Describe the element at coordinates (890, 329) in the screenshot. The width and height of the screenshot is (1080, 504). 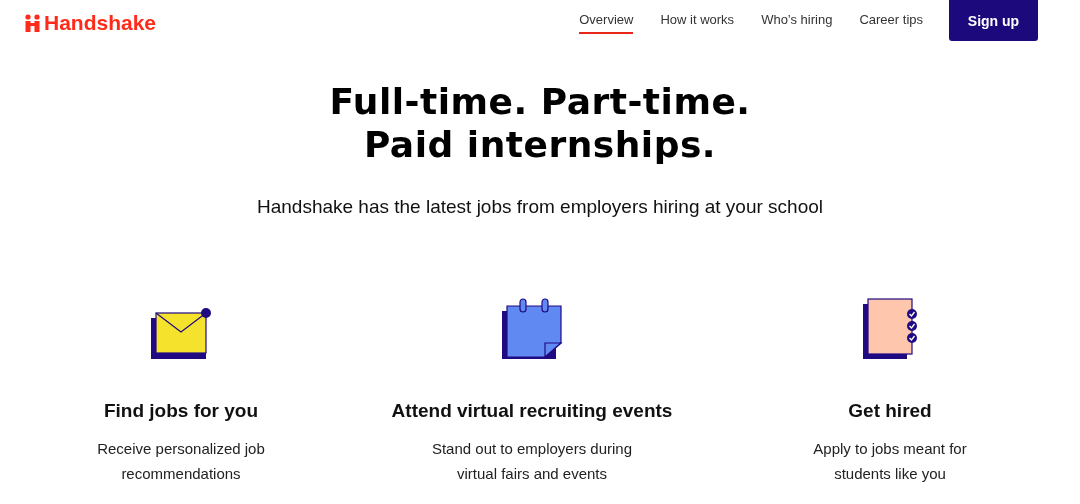
I see `notebook-icon` at that location.